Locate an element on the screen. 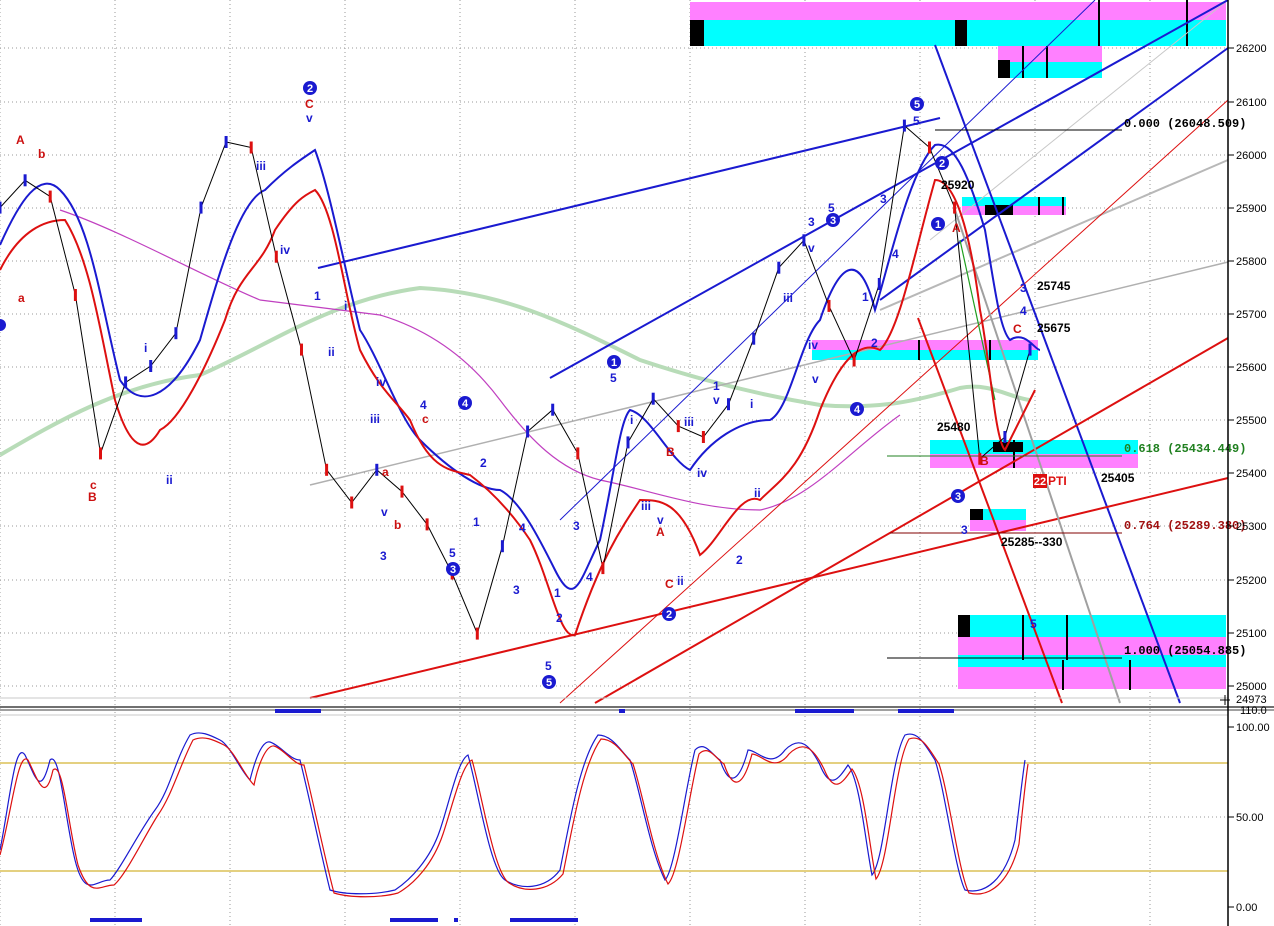 This screenshot has height=926, width=1274. wave-circle-4a: 4 is located at coordinates (465, 403).